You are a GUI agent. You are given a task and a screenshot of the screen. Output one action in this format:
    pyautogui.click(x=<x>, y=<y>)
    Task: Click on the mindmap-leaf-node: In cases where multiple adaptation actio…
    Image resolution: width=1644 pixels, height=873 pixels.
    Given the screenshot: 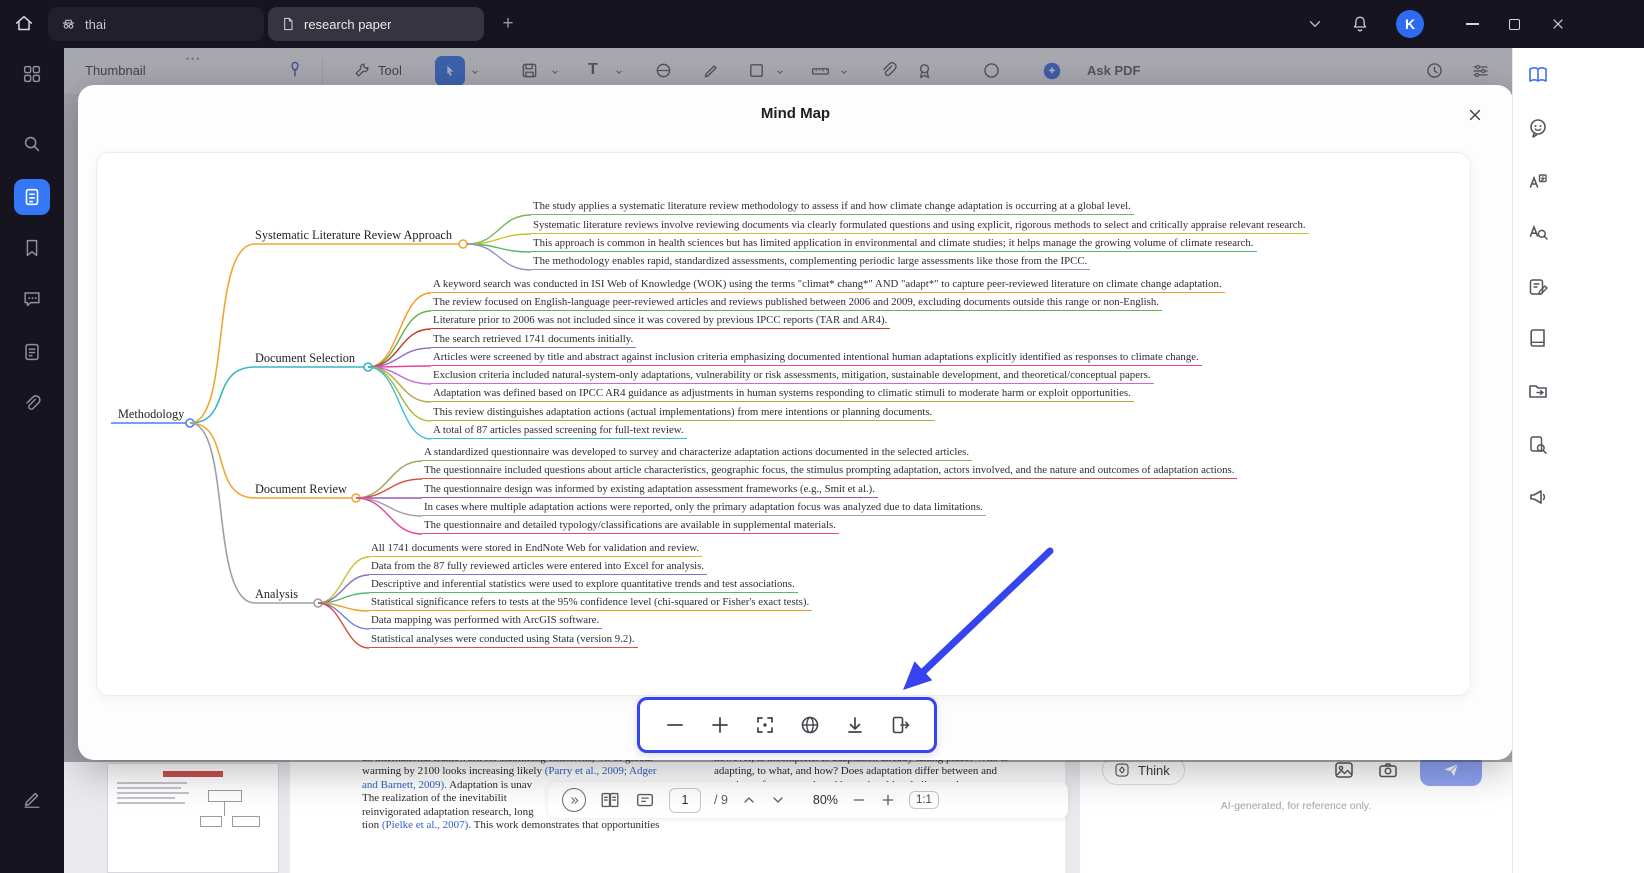 What is the action you would take?
    pyautogui.click(x=704, y=507)
    